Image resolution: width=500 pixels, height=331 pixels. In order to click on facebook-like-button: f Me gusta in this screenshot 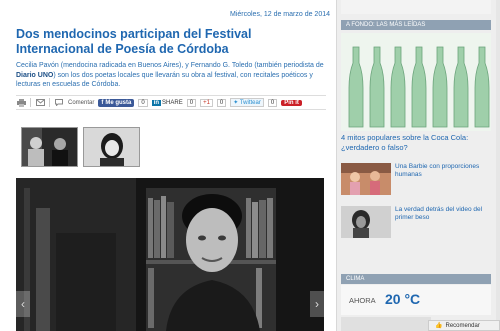, I will do `click(116, 102)`.